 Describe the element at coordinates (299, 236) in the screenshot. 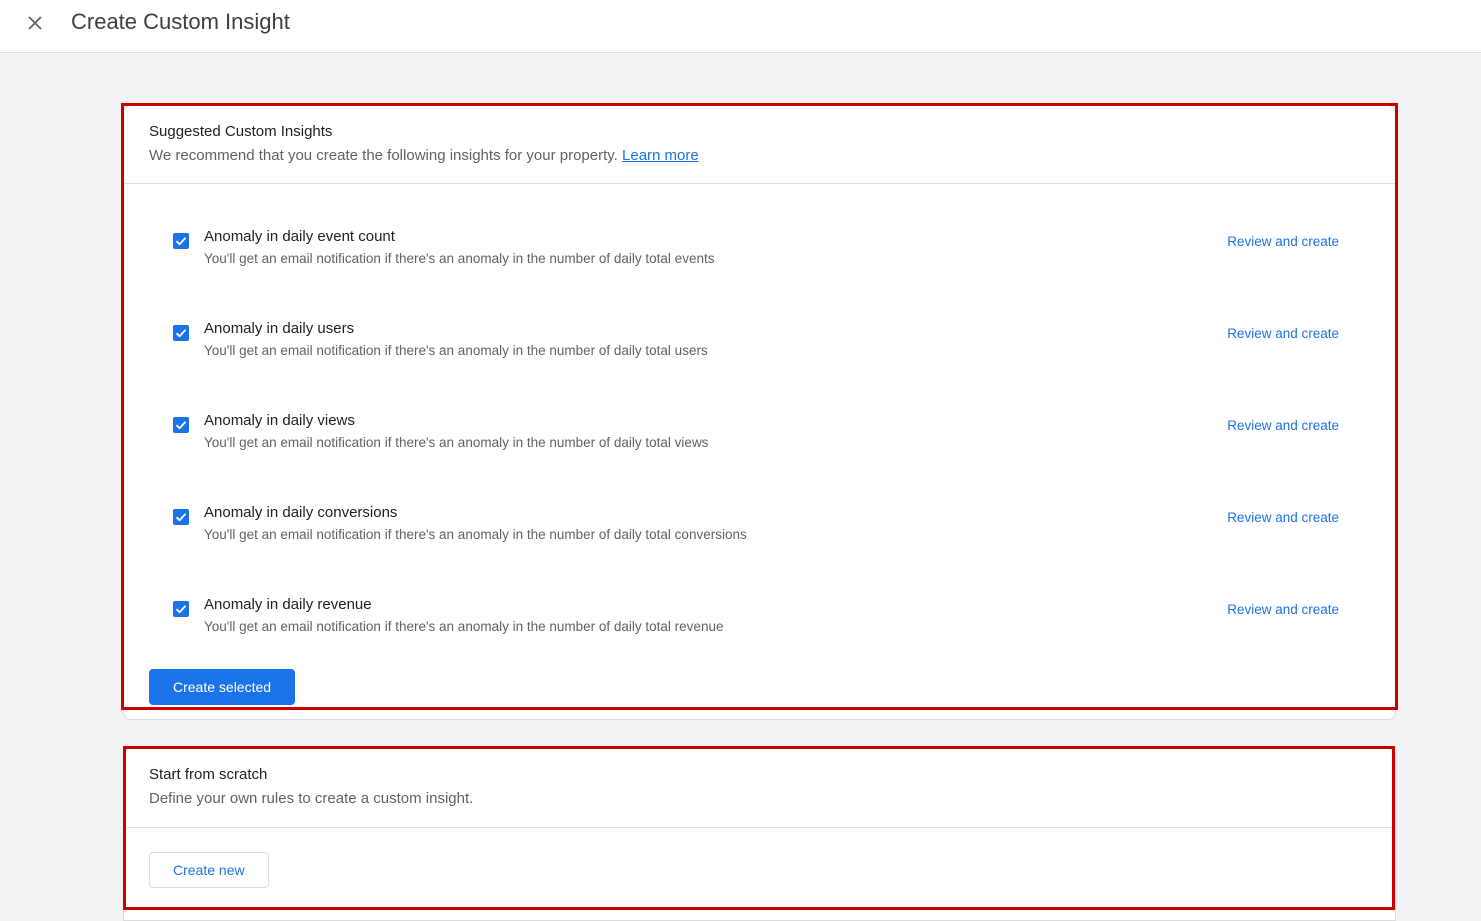

I see `insight-title: Anomaly in daily event count` at that location.